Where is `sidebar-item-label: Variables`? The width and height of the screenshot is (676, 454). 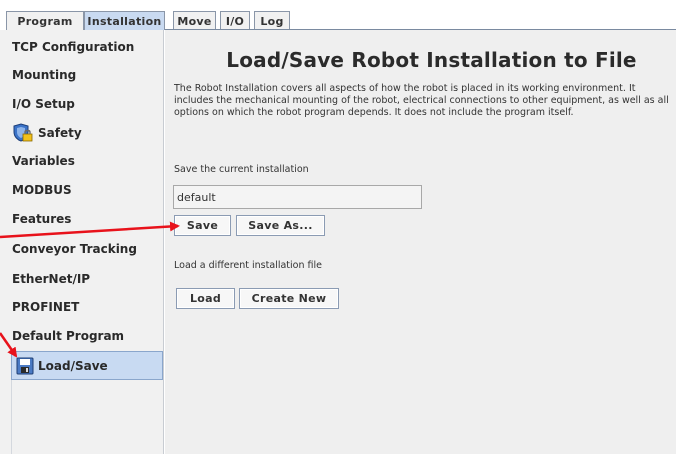 sidebar-item-label: Variables is located at coordinates (43, 161).